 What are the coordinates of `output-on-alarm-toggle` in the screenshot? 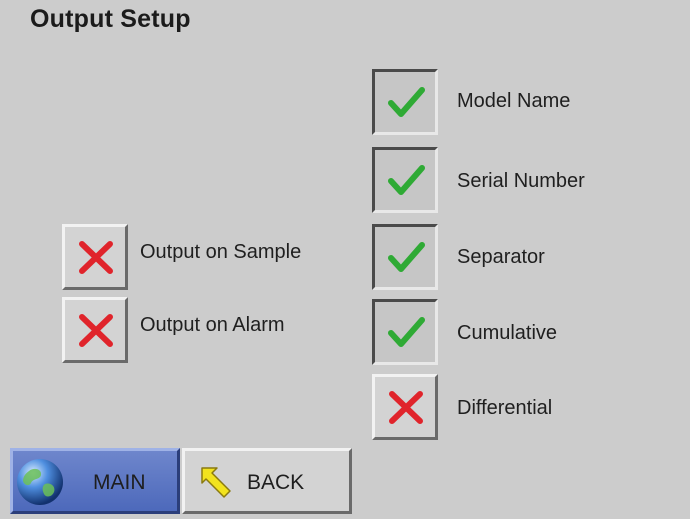 It's located at (95, 330).